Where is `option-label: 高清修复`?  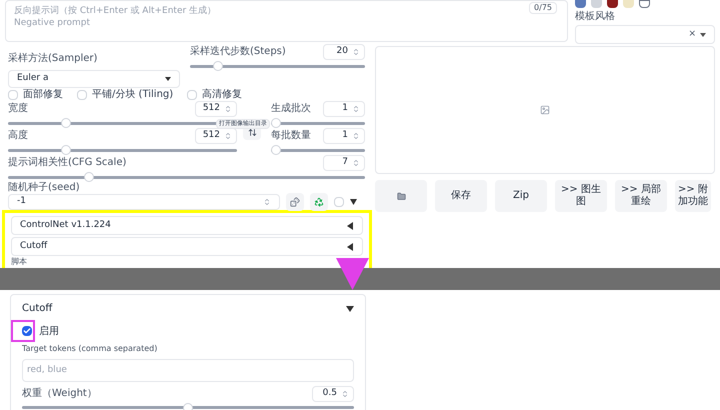 option-label: 高清修复 is located at coordinates (222, 95).